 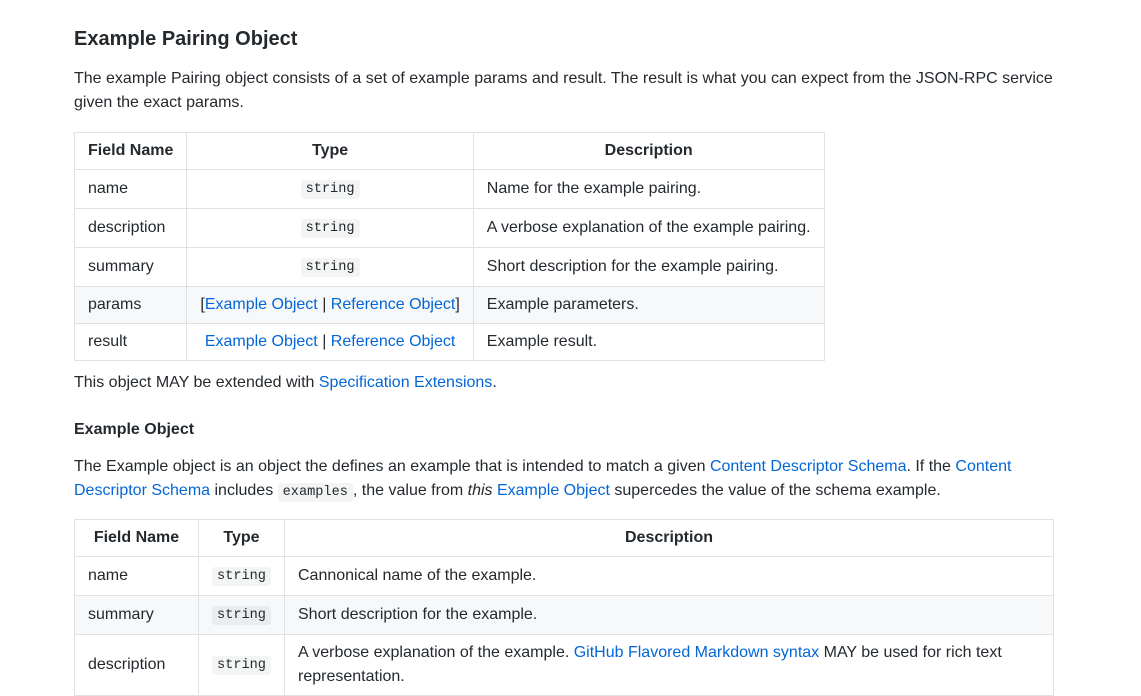 What do you see at coordinates (669, 615) in the screenshot?
I see `description-cell: Short description for the example.` at bounding box center [669, 615].